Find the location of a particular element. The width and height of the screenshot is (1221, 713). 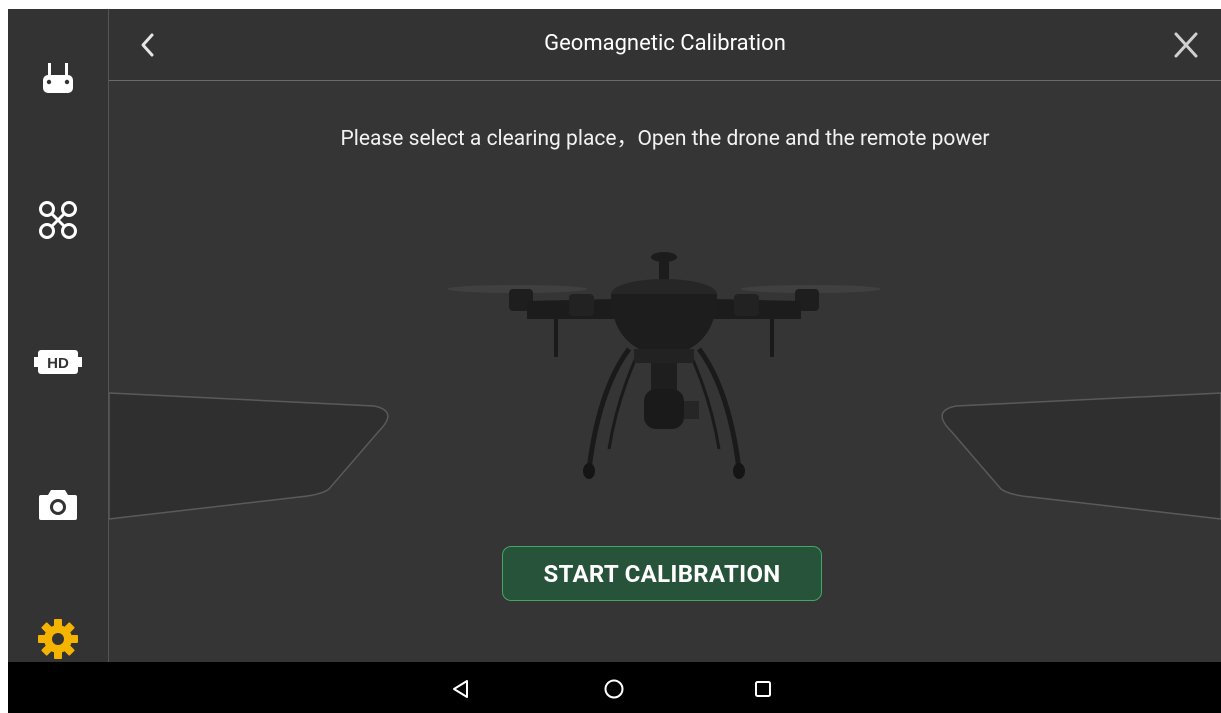

nav-back-icon is located at coordinates (460, 689).